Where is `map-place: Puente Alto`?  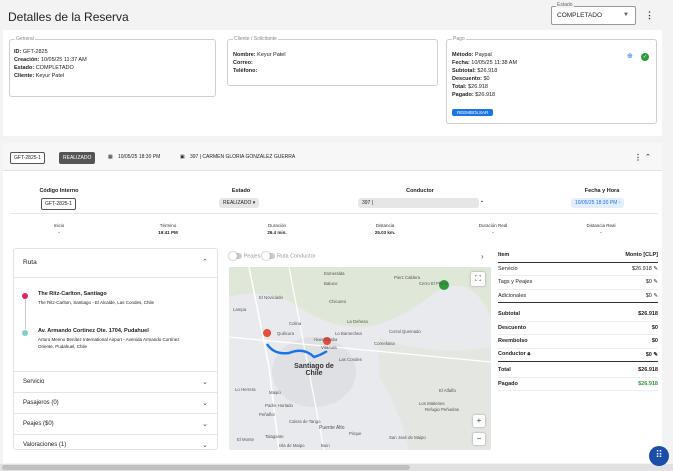 map-place: Puente Alto is located at coordinates (332, 428).